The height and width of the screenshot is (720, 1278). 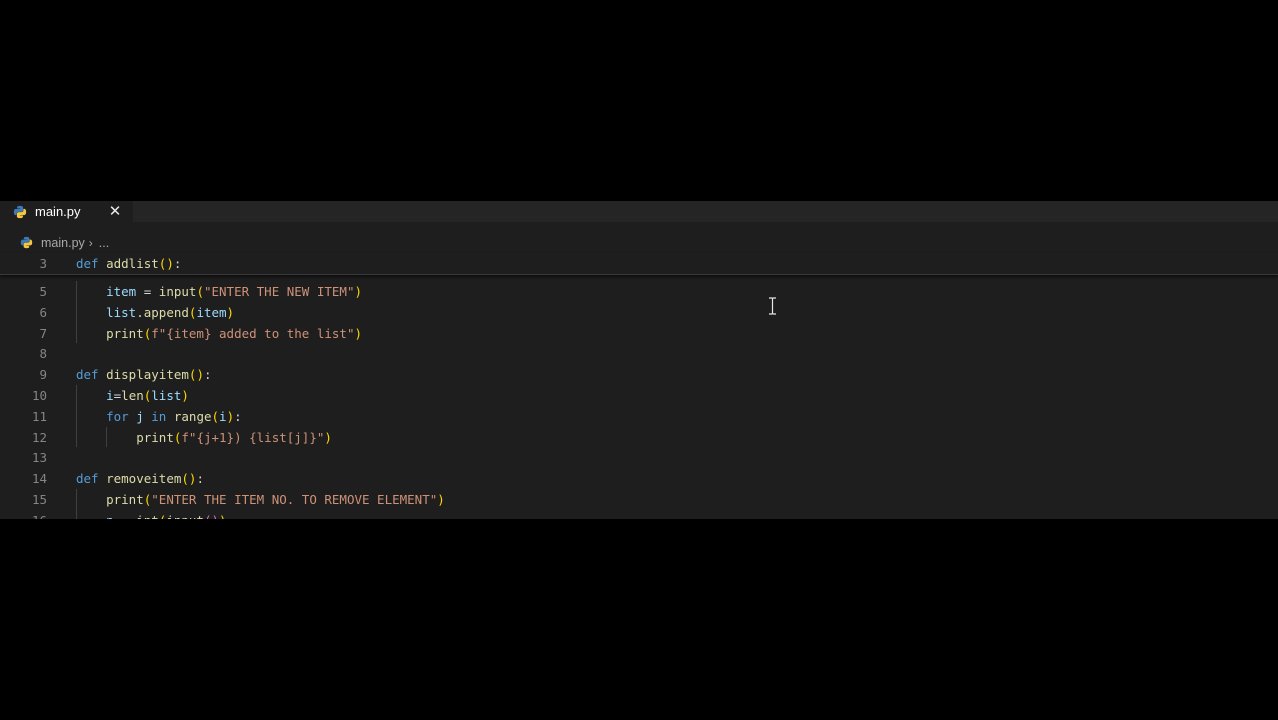 What do you see at coordinates (43, 291) in the screenshot?
I see `line-number: 5` at bounding box center [43, 291].